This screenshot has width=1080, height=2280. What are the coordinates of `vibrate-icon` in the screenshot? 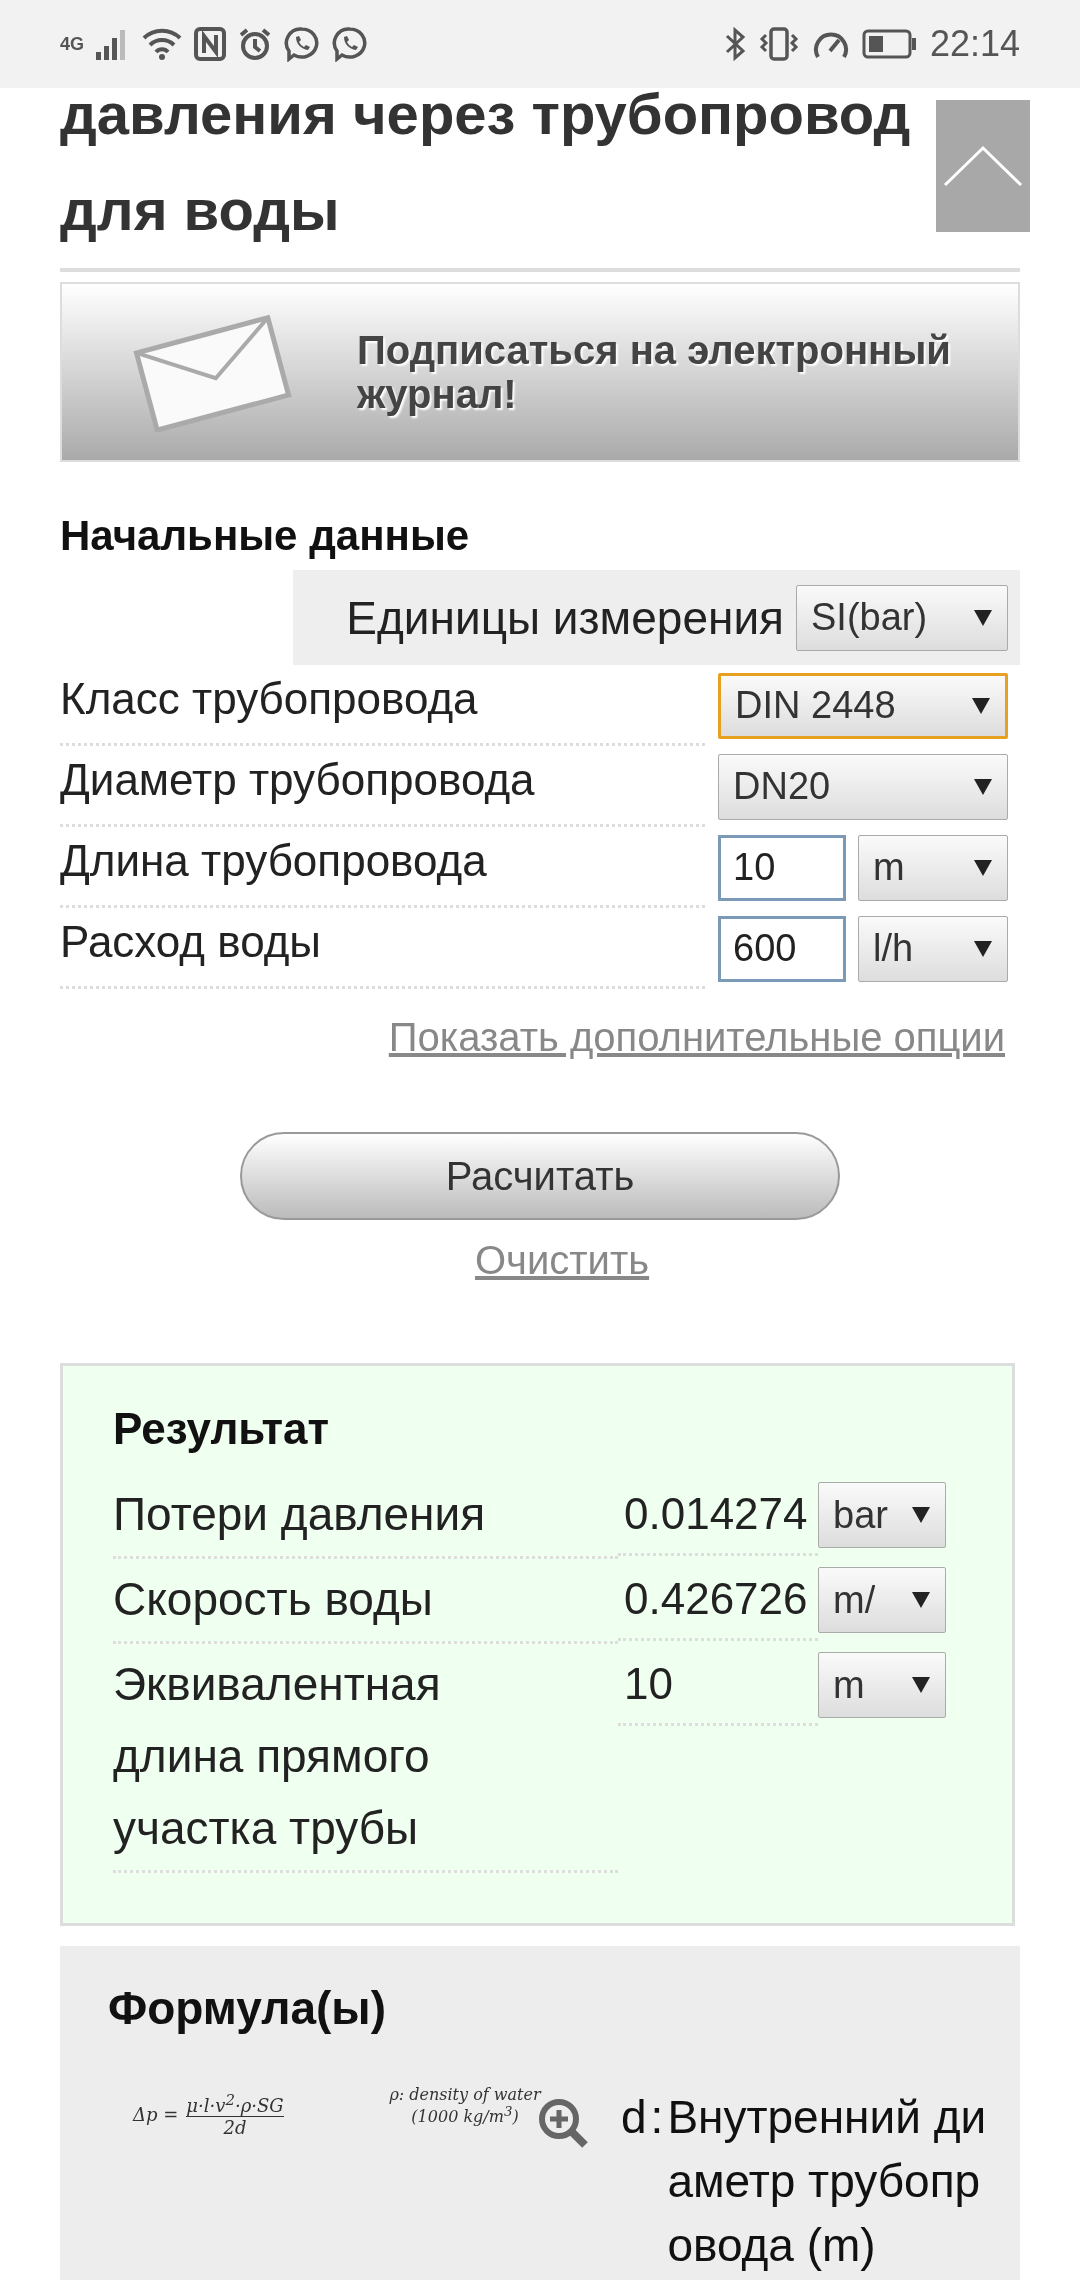 It's located at (778, 44).